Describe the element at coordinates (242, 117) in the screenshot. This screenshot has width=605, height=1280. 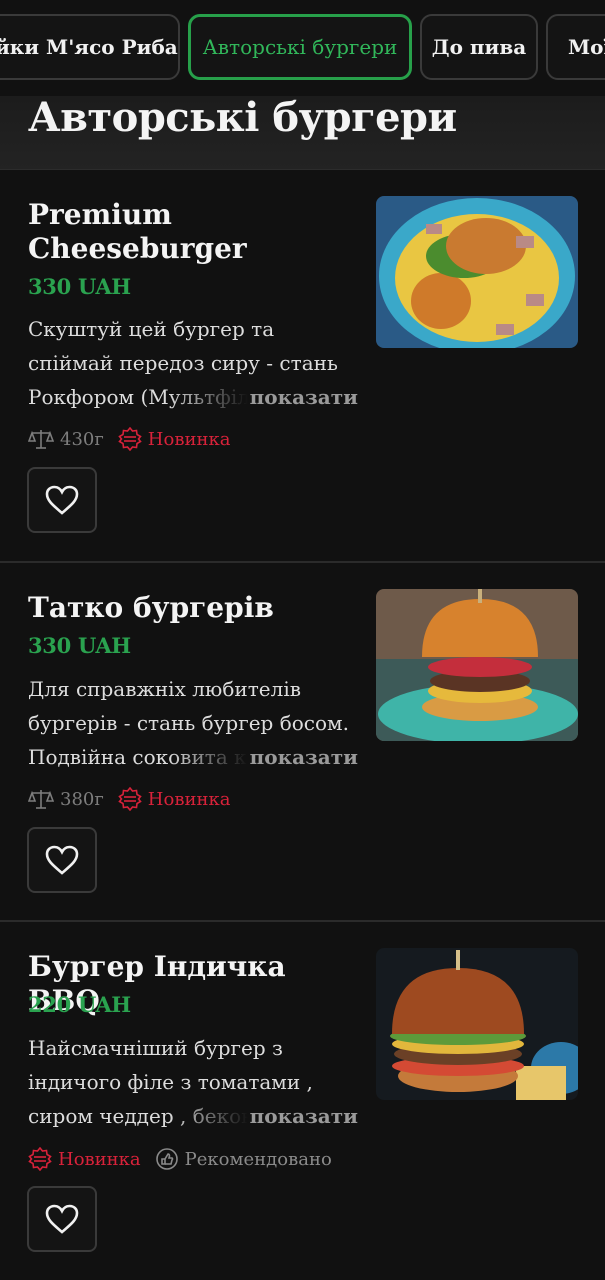
I see `section-title: Авторські бургери` at that location.